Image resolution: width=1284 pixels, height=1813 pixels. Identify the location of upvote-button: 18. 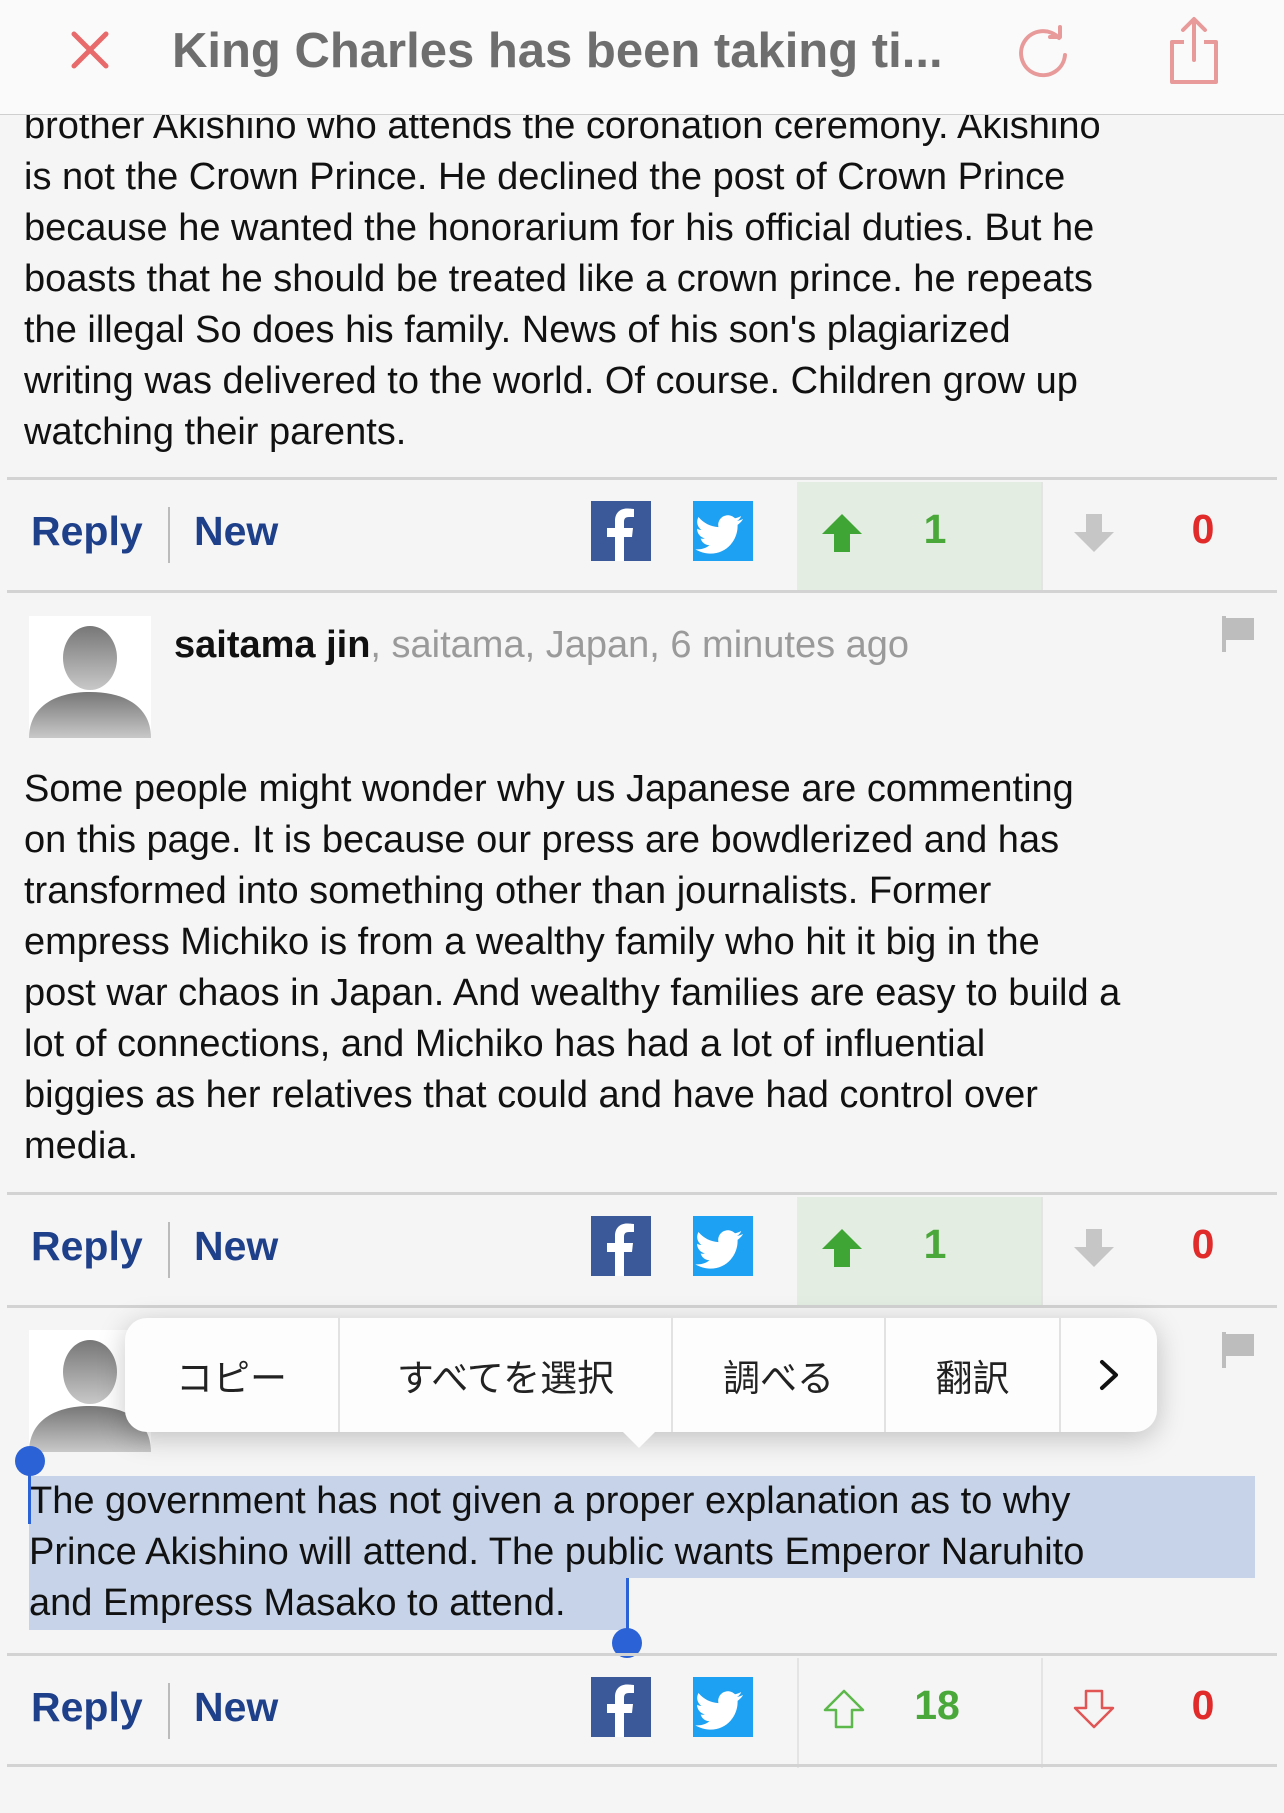
(919, 1713).